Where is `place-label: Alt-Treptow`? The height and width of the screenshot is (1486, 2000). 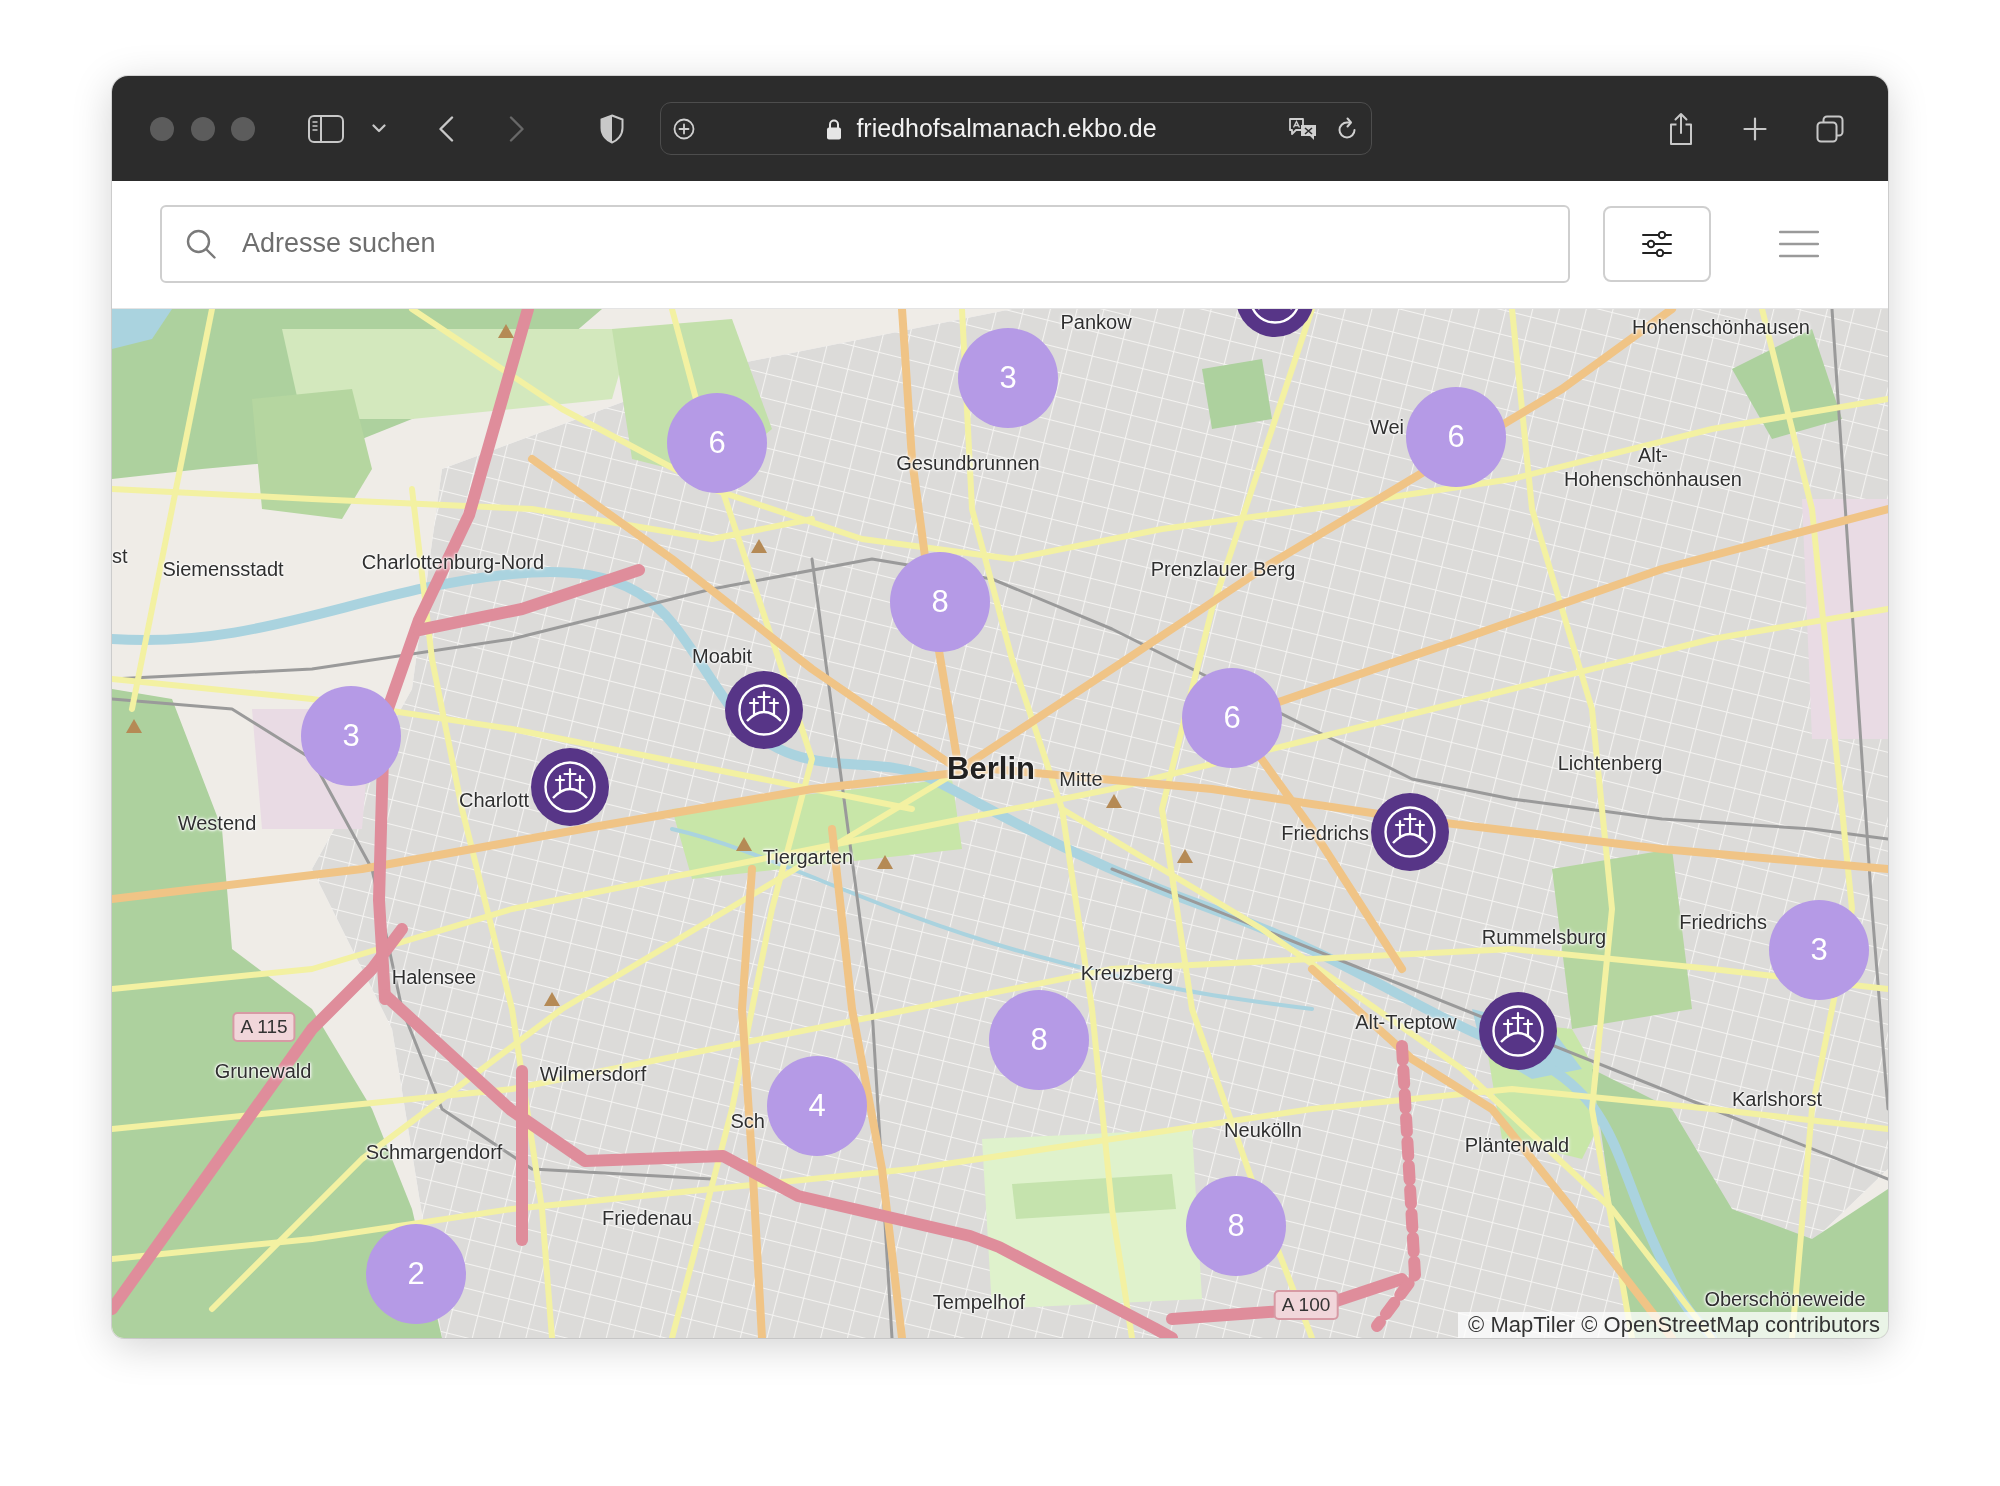 place-label: Alt-Treptow is located at coordinates (1406, 1022).